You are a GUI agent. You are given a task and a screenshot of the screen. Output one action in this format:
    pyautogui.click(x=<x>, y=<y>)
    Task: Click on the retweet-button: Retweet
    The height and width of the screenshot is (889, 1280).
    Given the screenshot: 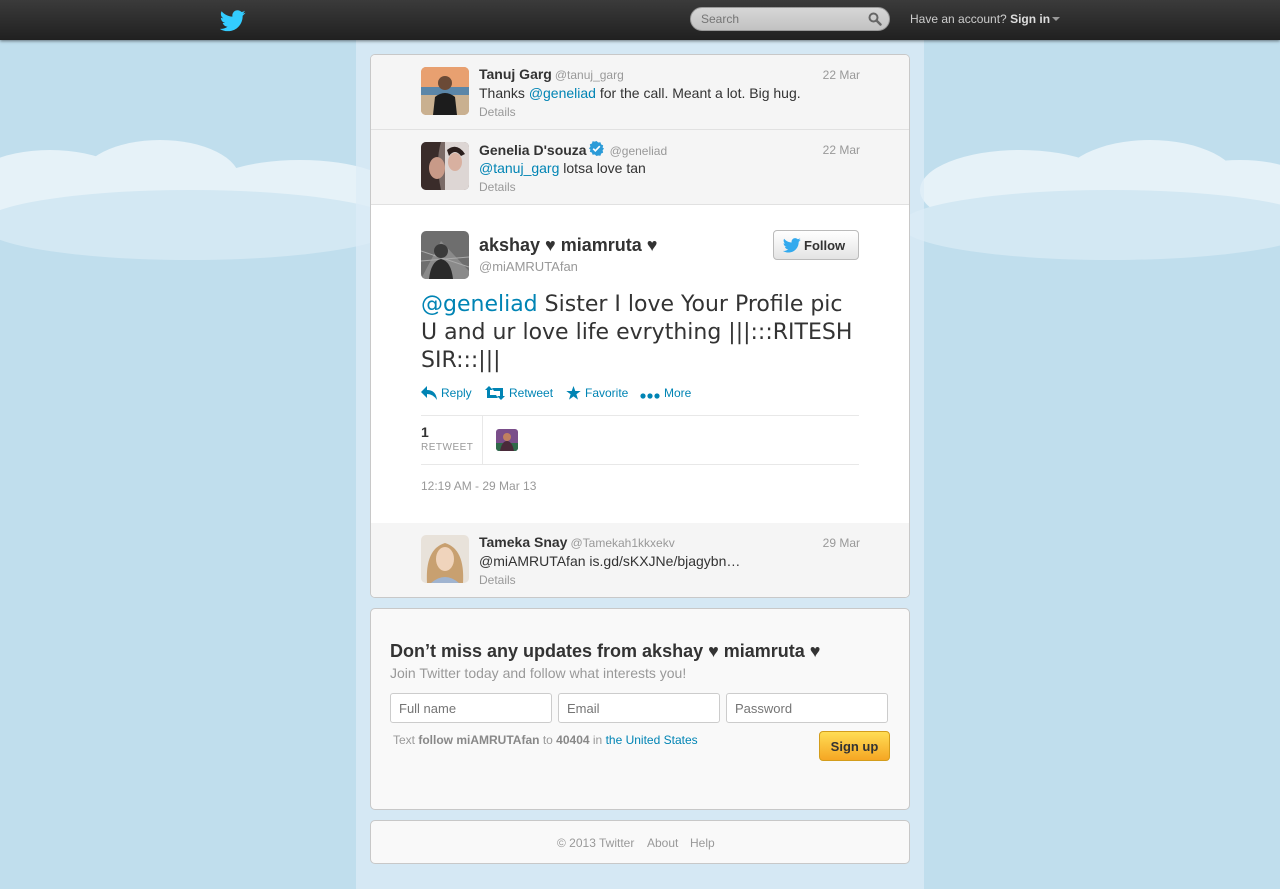 What is the action you would take?
    pyautogui.click(x=519, y=393)
    